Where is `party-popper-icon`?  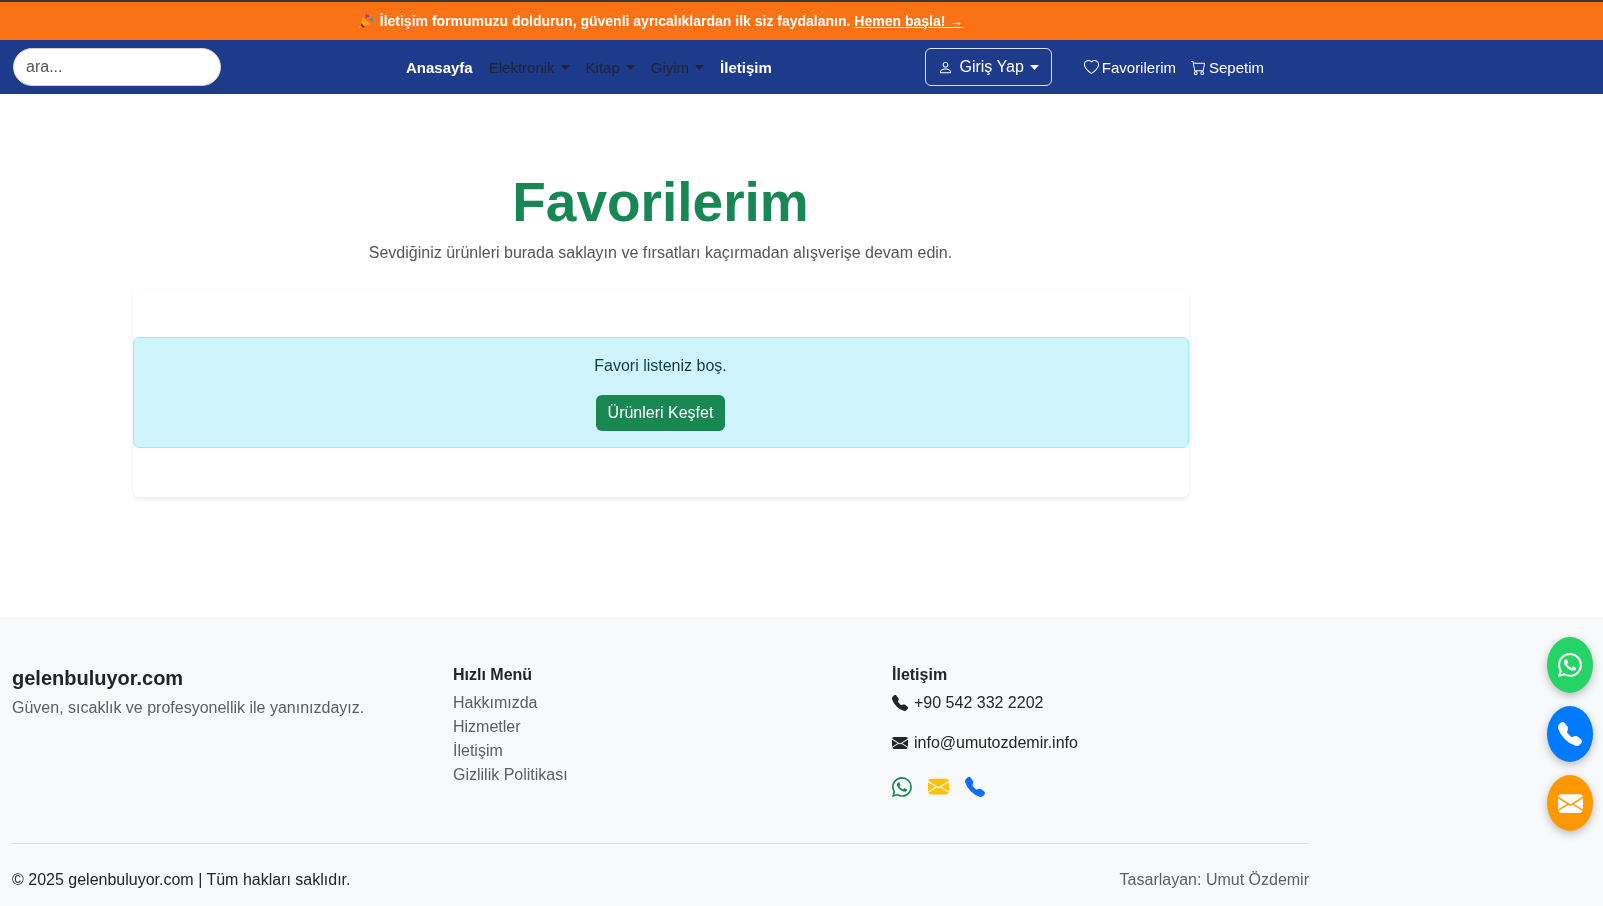 party-popper-icon is located at coordinates (365, 21).